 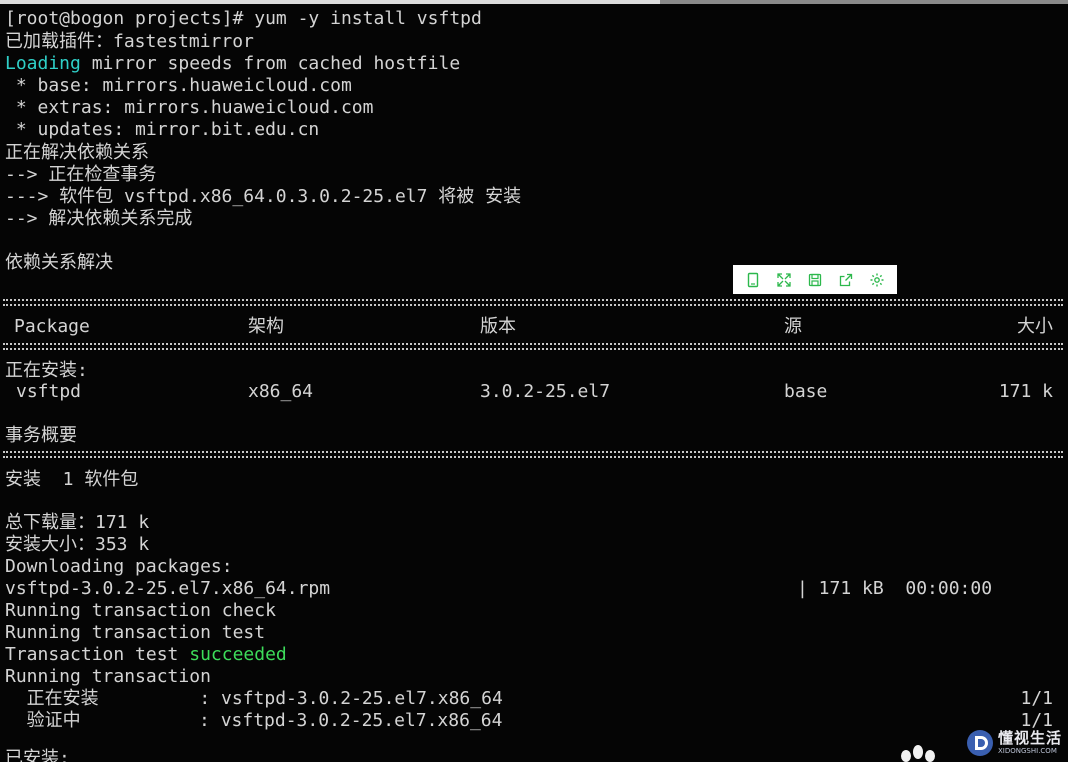 What do you see at coordinates (753, 280) in the screenshot?
I see `phone-icon` at bounding box center [753, 280].